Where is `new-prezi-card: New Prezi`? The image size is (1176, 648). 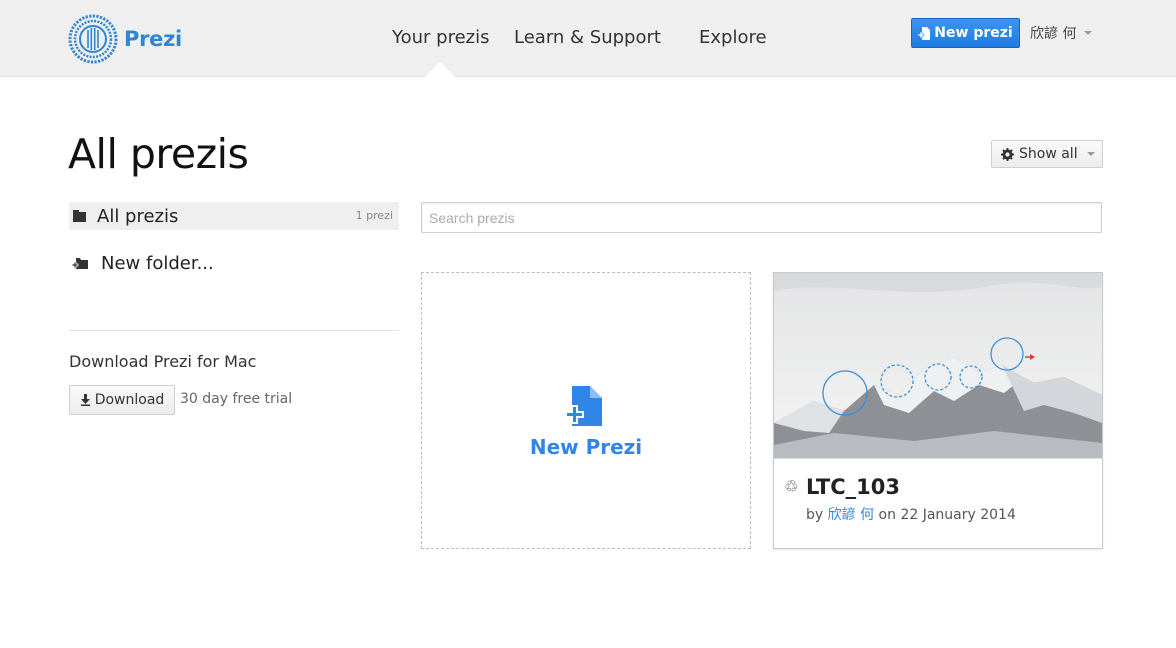 new-prezi-card: New Prezi is located at coordinates (586, 410).